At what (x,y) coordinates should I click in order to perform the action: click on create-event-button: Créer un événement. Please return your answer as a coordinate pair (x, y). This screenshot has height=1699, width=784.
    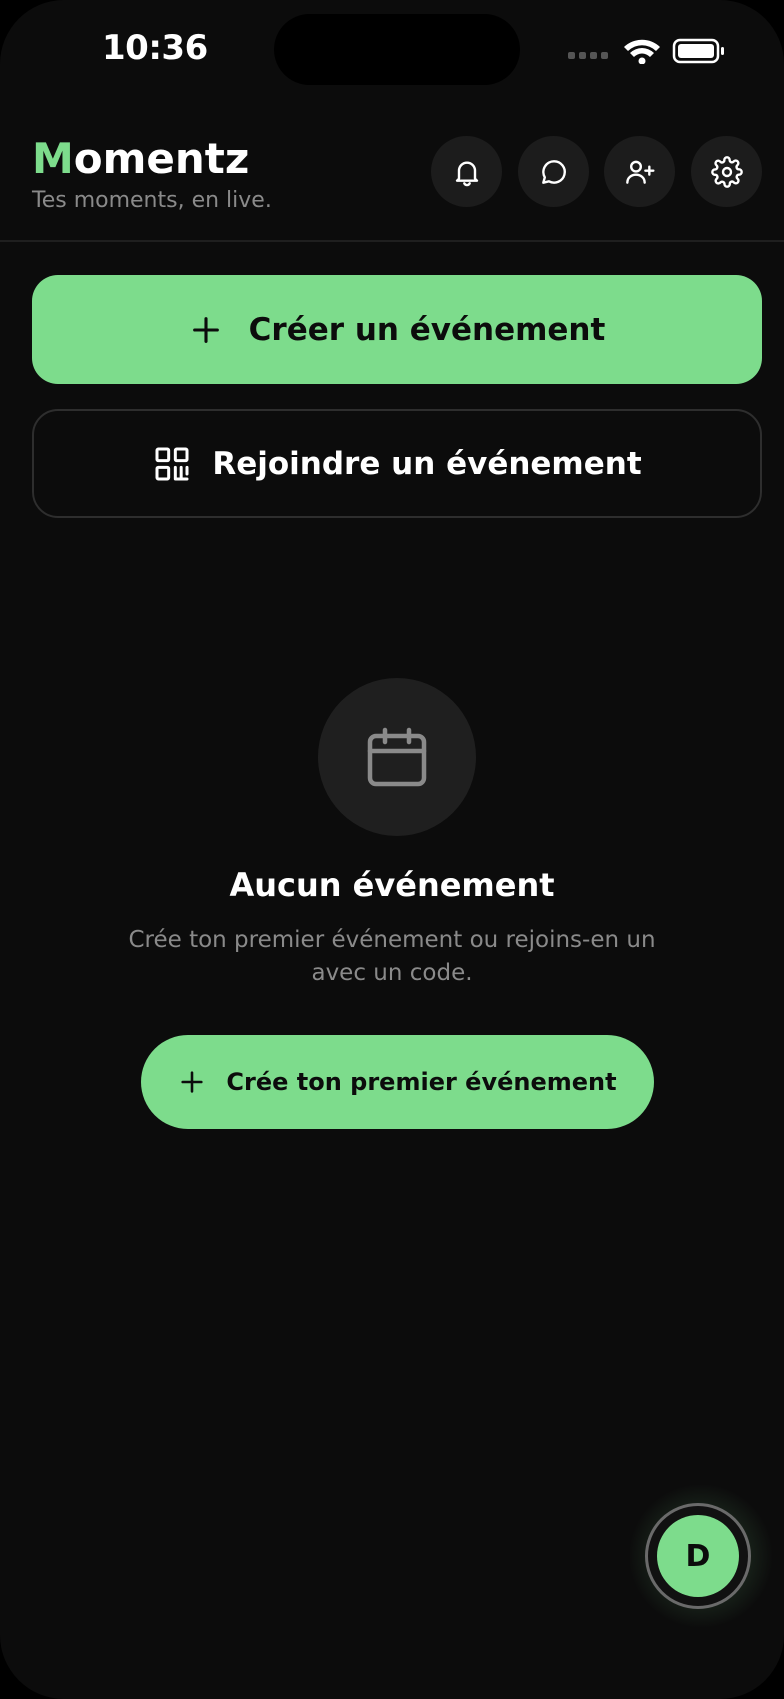
    Looking at the image, I should click on (397, 329).